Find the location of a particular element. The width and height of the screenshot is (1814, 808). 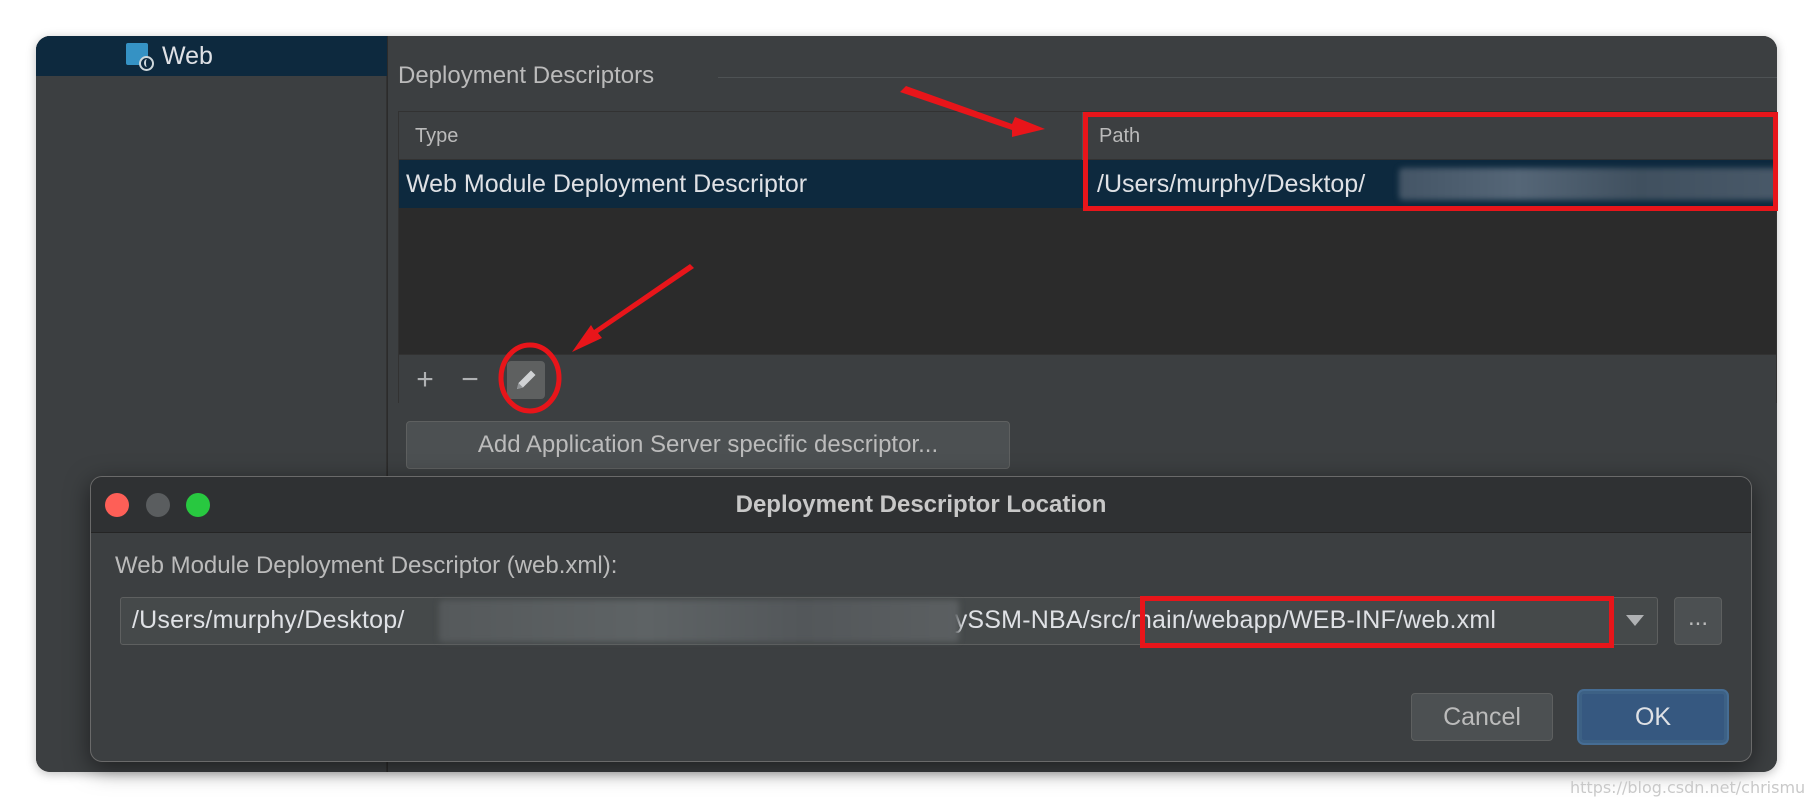

sidebar-item-web: Web is located at coordinates (211, 56).